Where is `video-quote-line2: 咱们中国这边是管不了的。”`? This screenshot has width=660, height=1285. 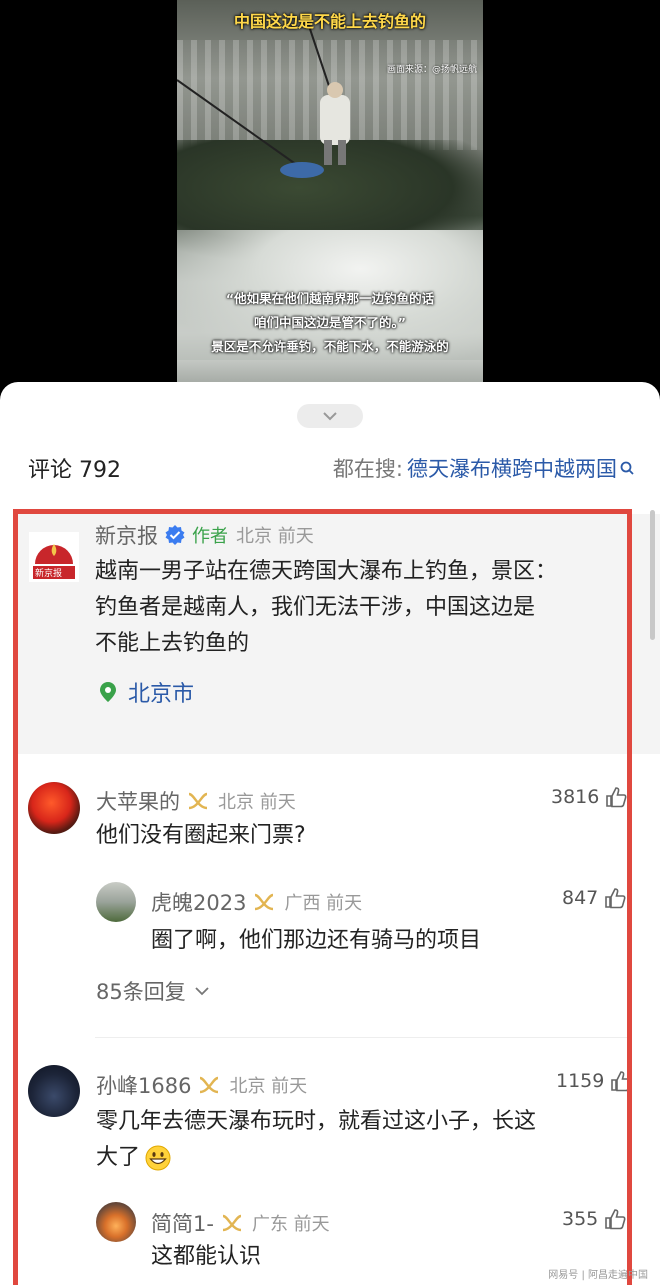
video-quote-line2: 咱们中国这边是管不了的。” is located at coordinates (330, 322).